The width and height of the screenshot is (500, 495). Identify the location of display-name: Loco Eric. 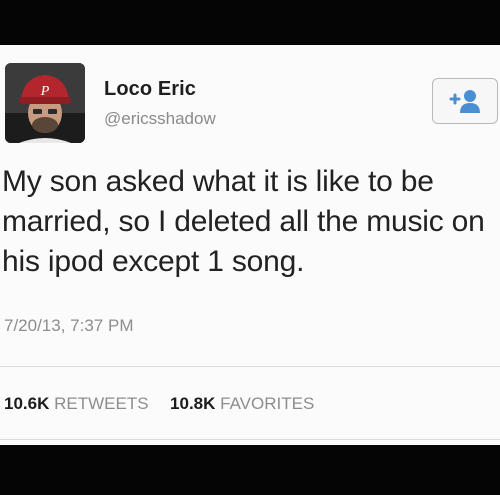
(150, 89).